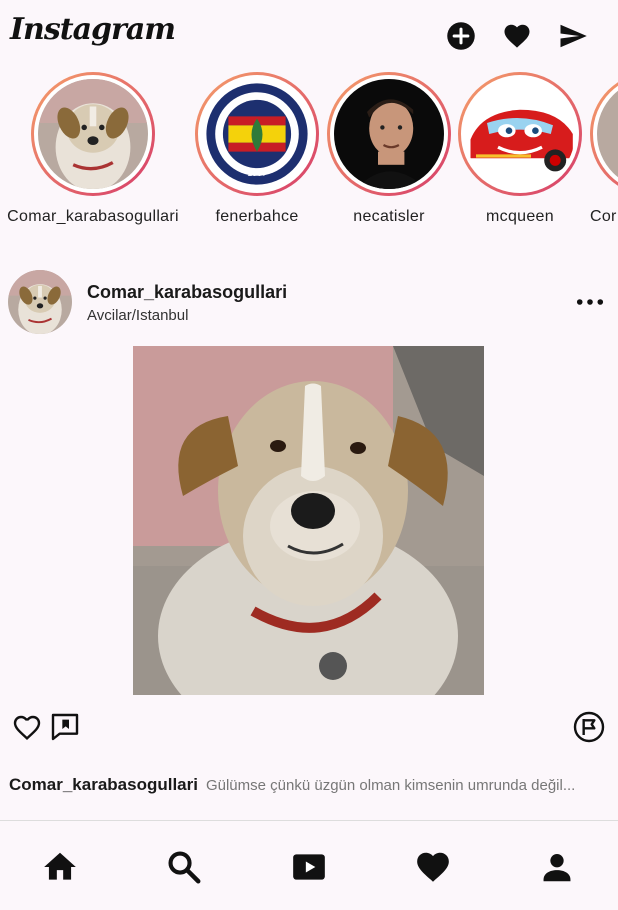 The width and height of the screenshot is (618, 910). Describe the element at coordinates (257, 173) in the screenshot. I see `svg-text: 1907` at that location.